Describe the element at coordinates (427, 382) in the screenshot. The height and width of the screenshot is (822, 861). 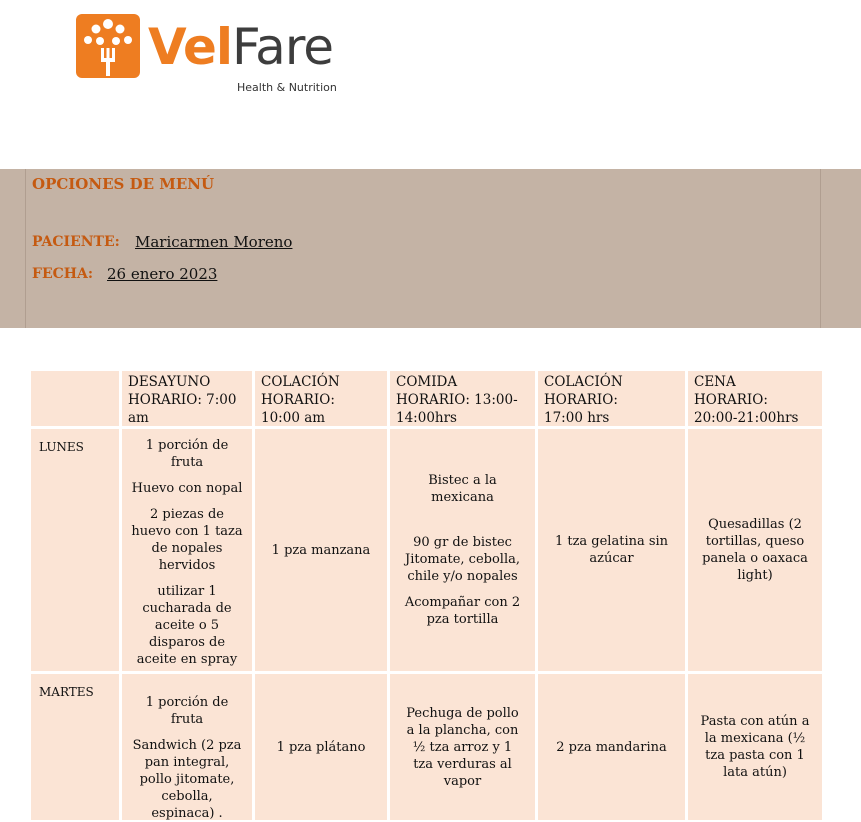
I see `column-title: COMIDA` at that location.